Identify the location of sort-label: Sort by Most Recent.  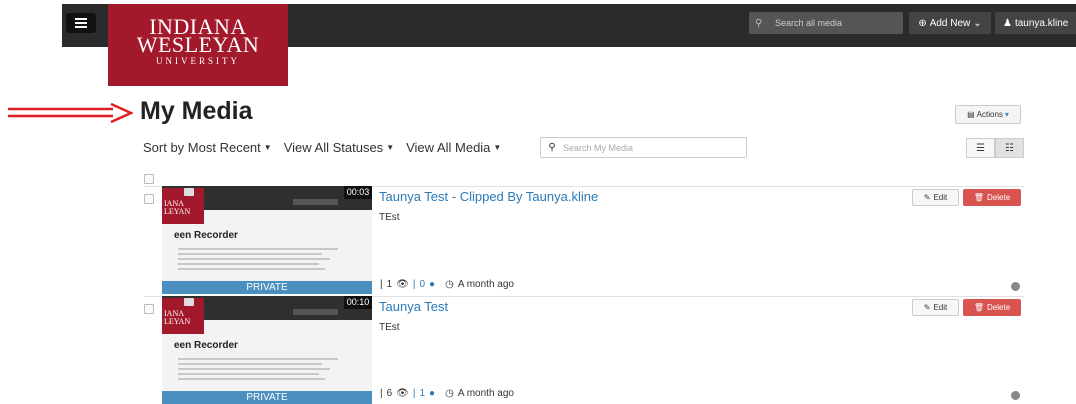
(202, 147).